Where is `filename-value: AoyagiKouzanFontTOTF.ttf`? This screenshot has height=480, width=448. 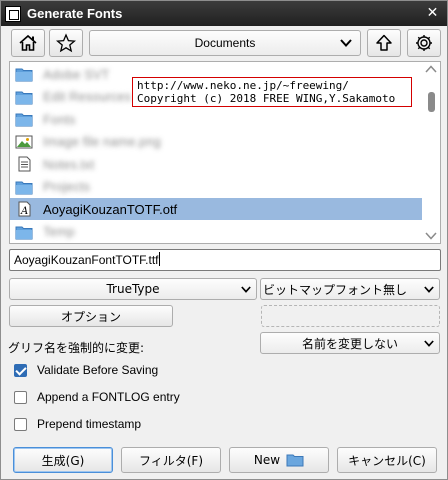
filename-value: AoyagiKouzanFontTOTF.ttf is located at coordinates (86, 260).